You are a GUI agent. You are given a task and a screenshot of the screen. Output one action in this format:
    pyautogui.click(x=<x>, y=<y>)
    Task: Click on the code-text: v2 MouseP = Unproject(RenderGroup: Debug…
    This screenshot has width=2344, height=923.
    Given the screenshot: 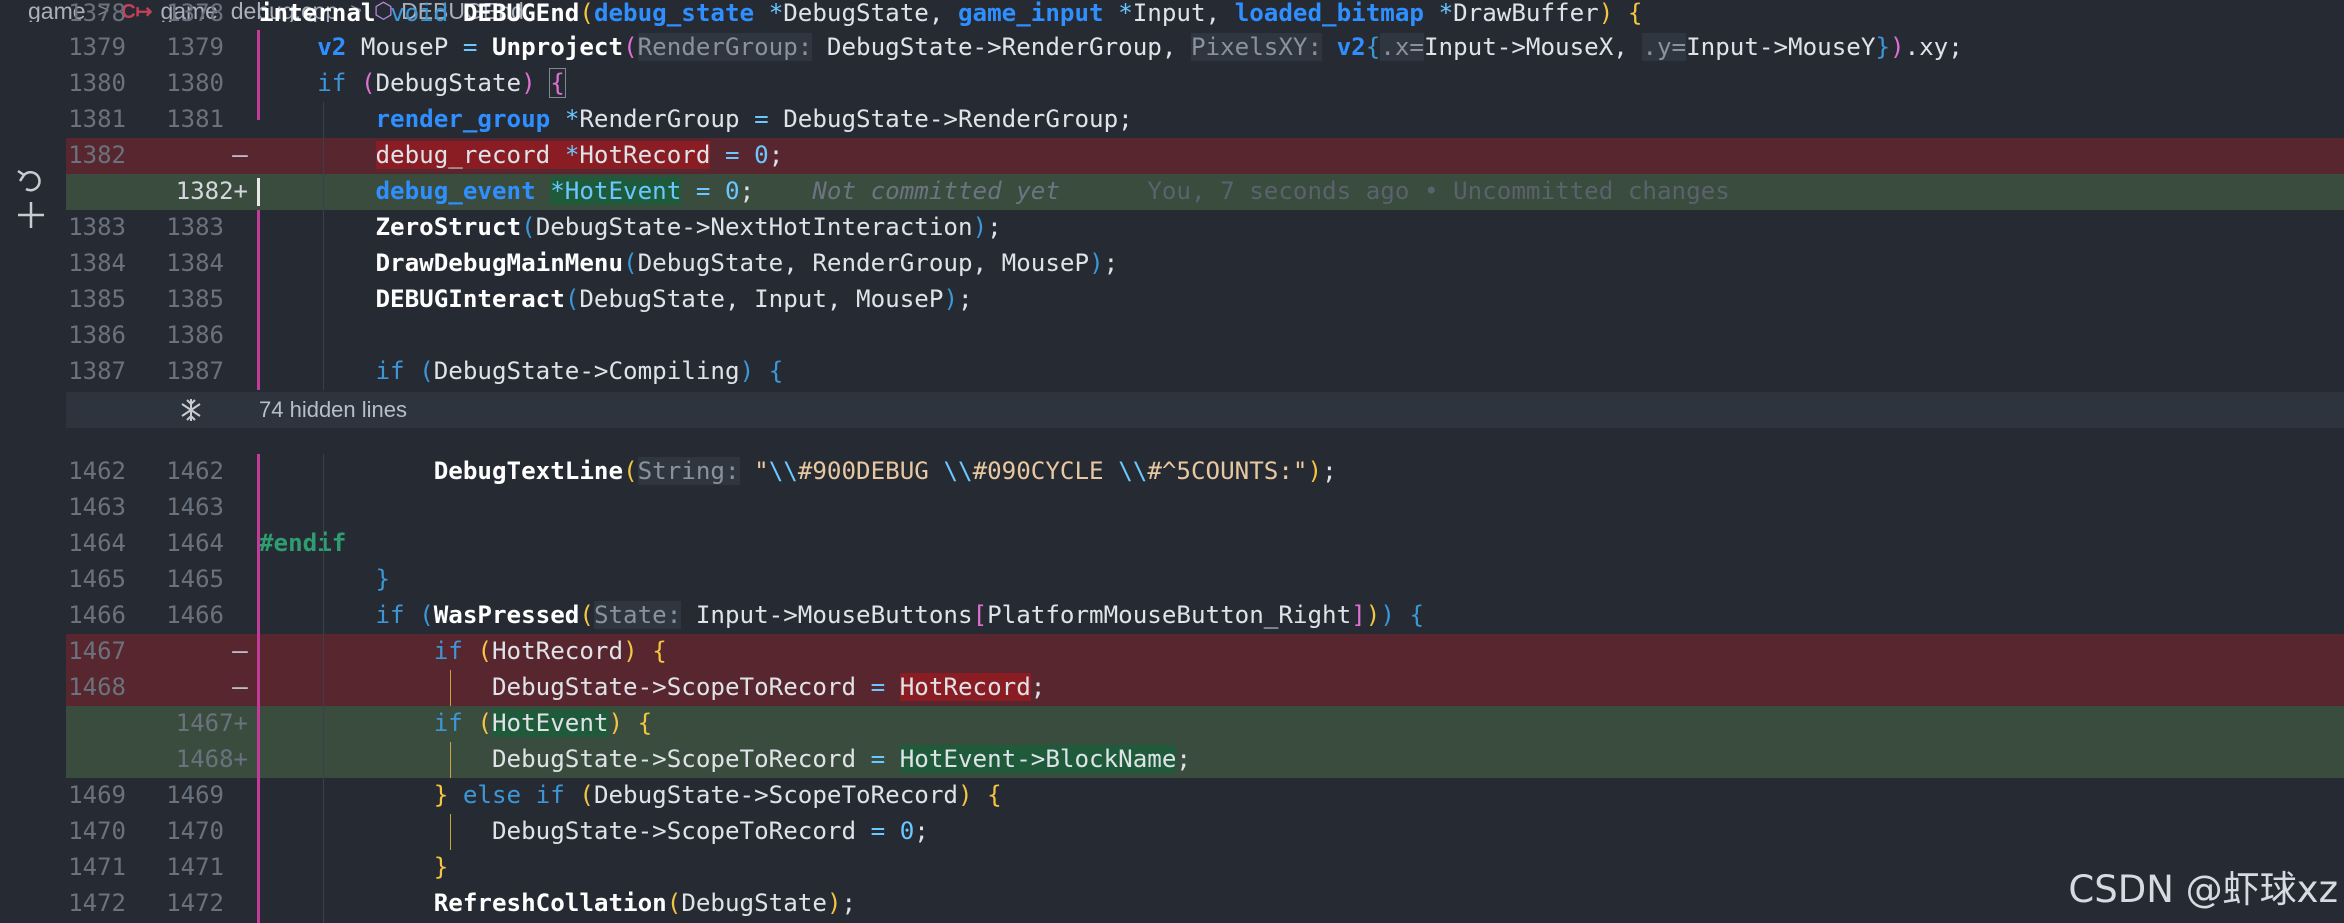 What is the action you would take?
    pyautogui.click(x=1140, y=47)
    